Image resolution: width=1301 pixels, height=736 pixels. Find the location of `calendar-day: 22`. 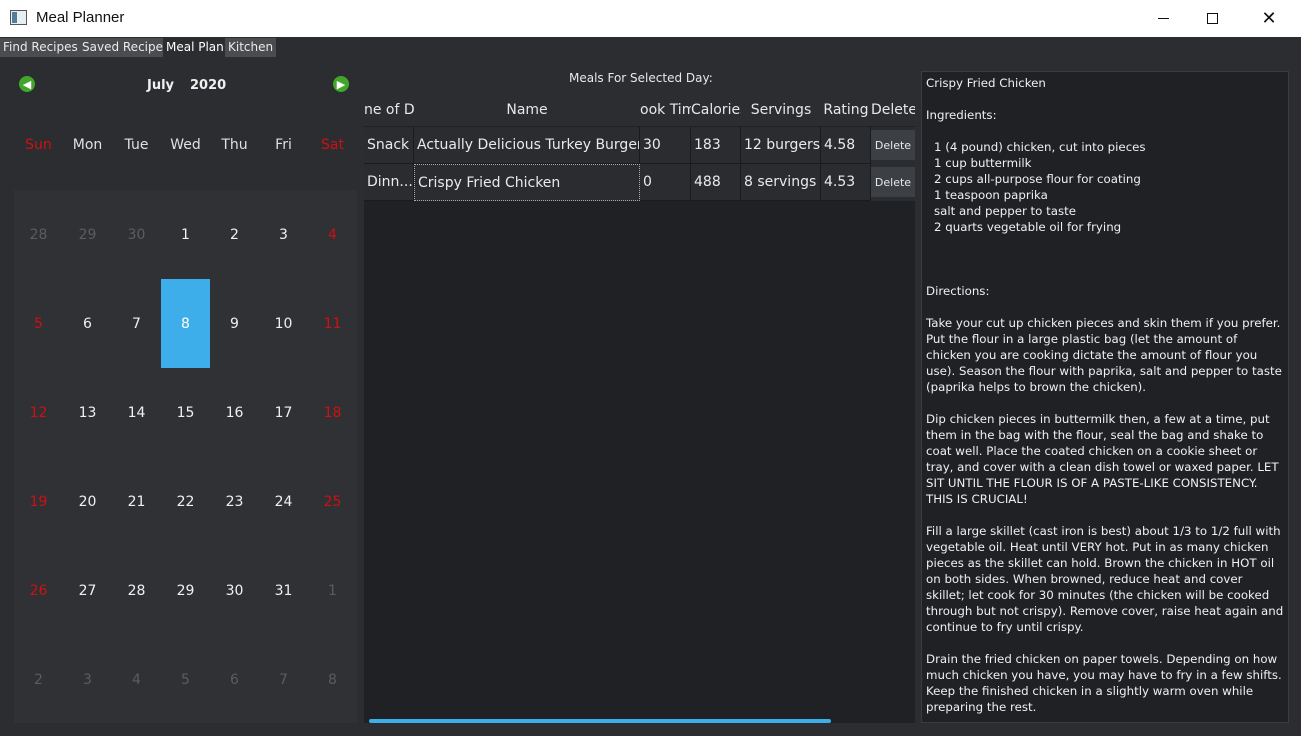

calendar-day: 22 is located at coordinates (185, 501).